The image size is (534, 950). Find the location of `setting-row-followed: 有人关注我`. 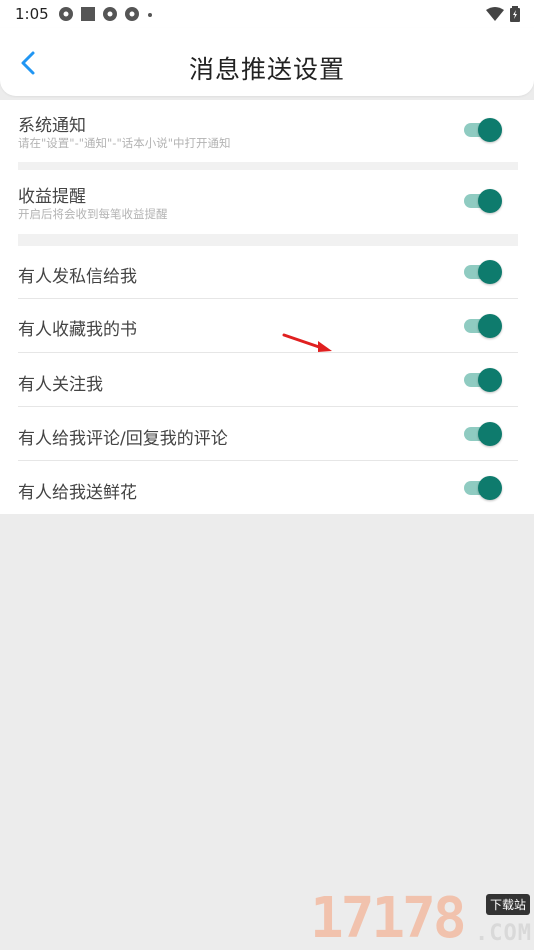

setting-row-followed: 有人关注我 is located at coordinates (268, 380).